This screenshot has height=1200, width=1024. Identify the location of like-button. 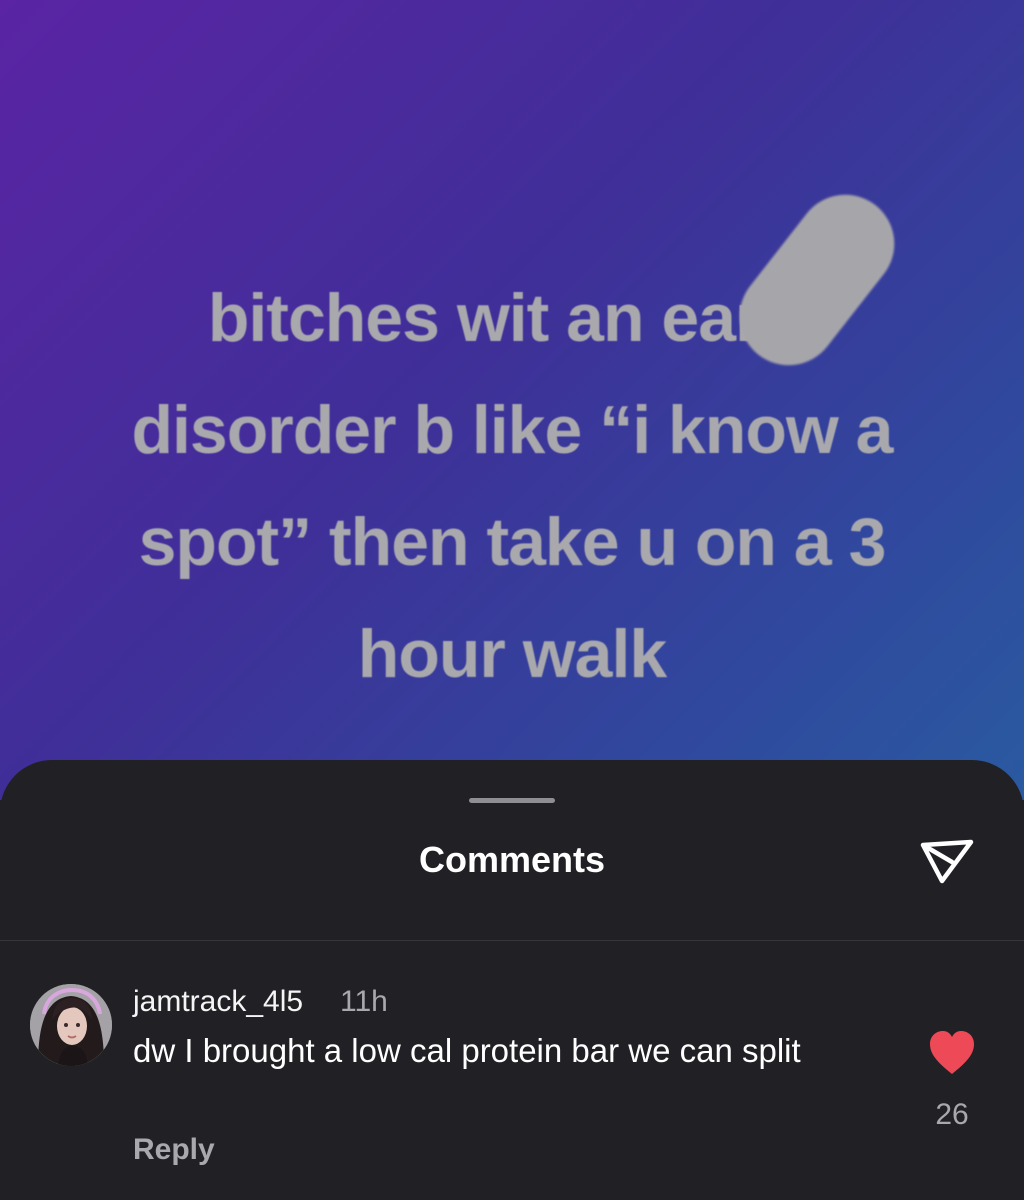
(952, 1053).